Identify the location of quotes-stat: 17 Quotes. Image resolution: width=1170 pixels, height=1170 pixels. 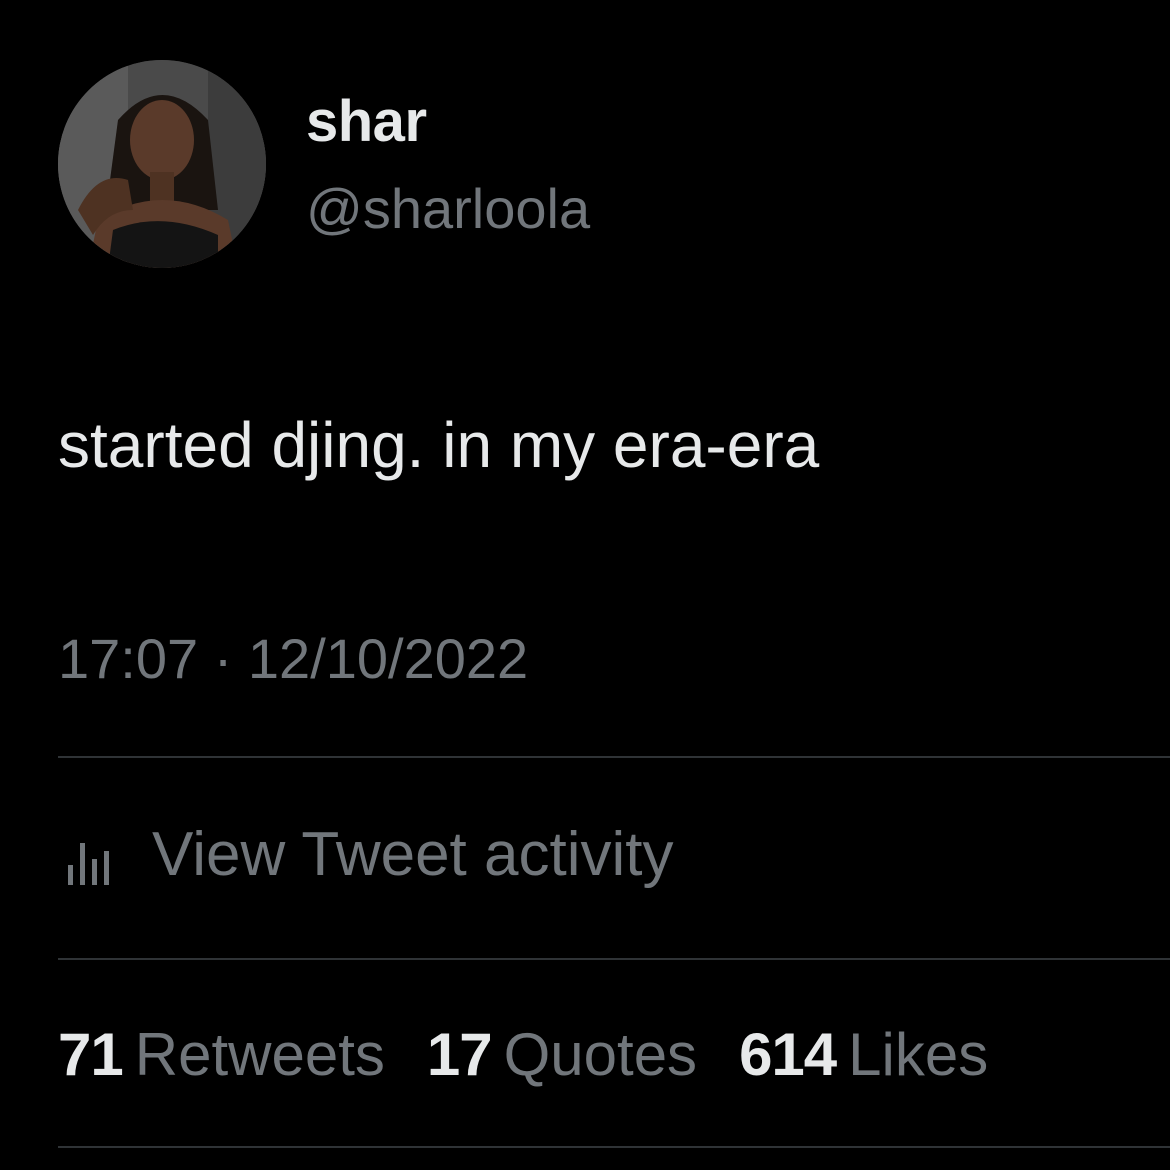
(562, 1054).